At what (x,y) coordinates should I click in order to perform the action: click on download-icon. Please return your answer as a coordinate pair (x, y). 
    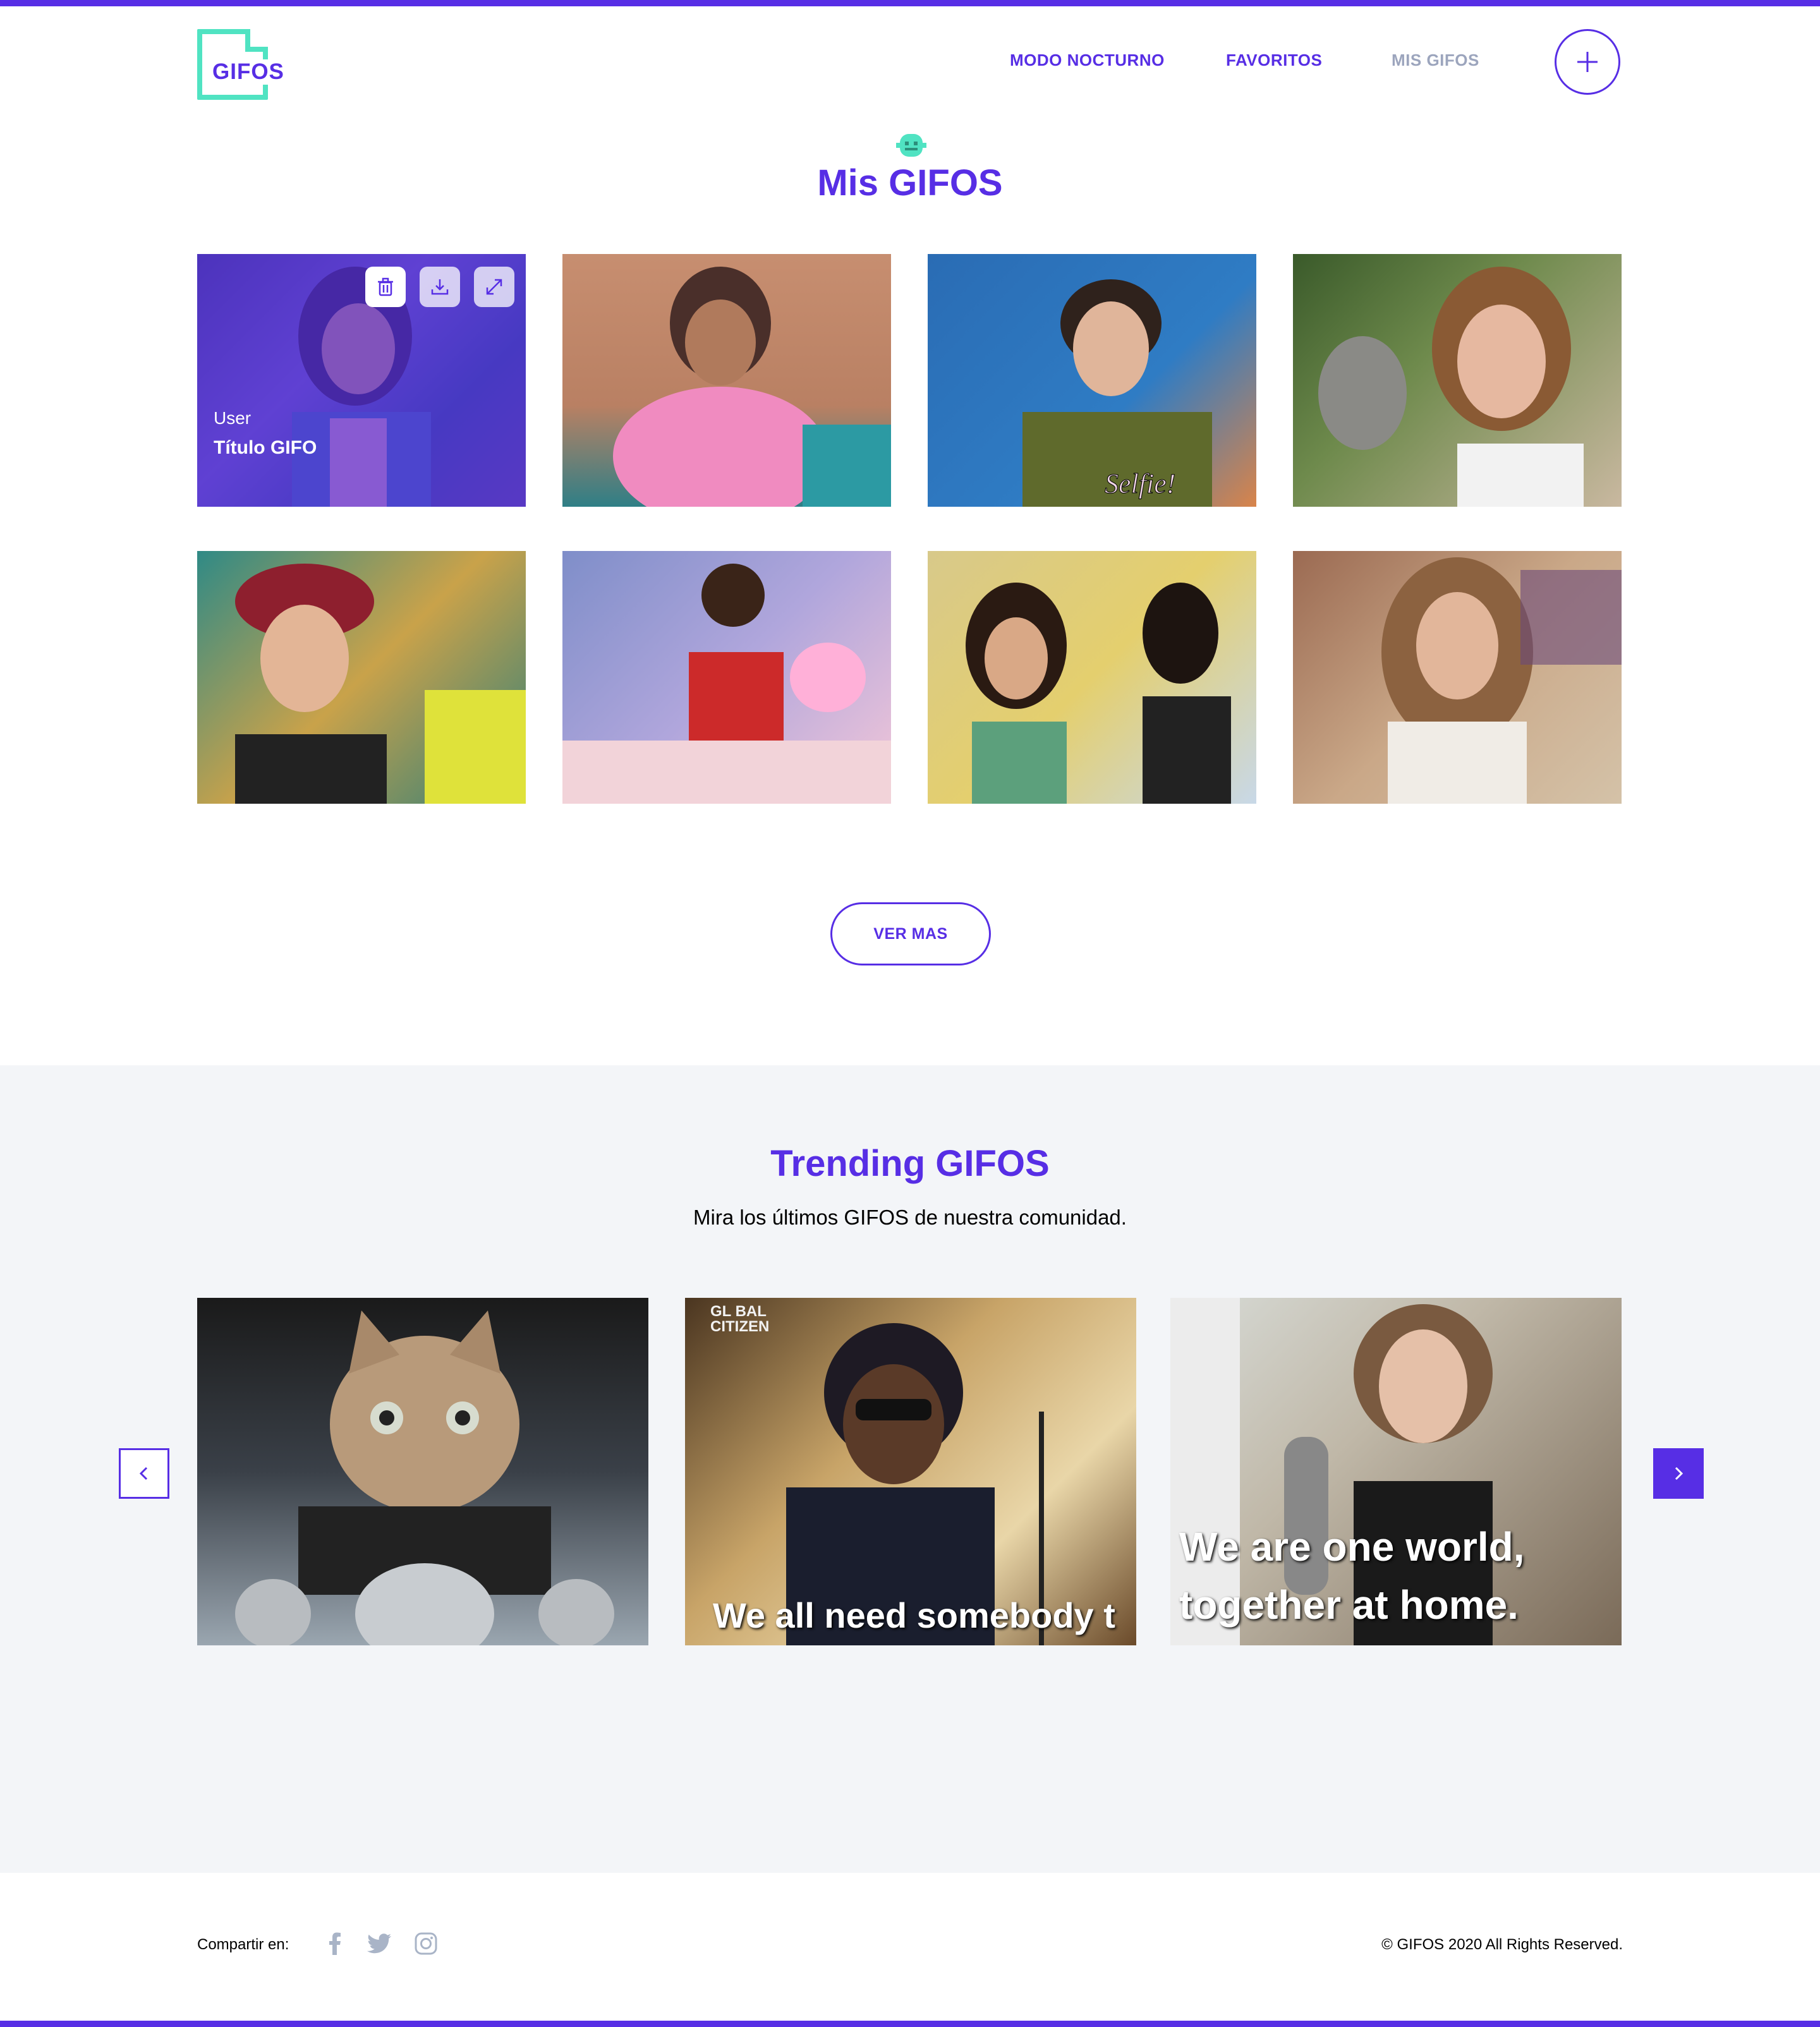
    Looking at the image, I should click on (440, 287).